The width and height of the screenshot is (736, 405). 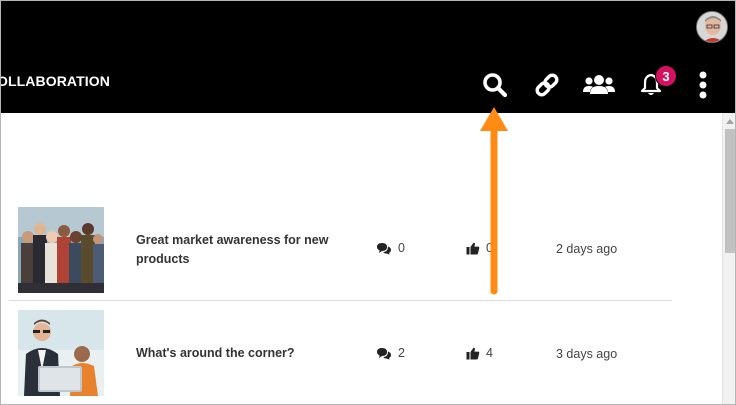 I want to click on post-time: 2 days ago, so click(x=587, y=249).